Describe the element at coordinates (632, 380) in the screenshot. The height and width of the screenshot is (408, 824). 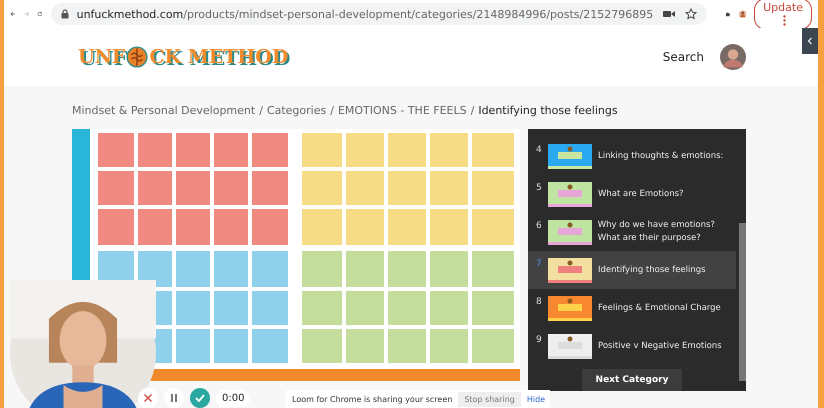
I see `next-category-button: Next Category` at that location.